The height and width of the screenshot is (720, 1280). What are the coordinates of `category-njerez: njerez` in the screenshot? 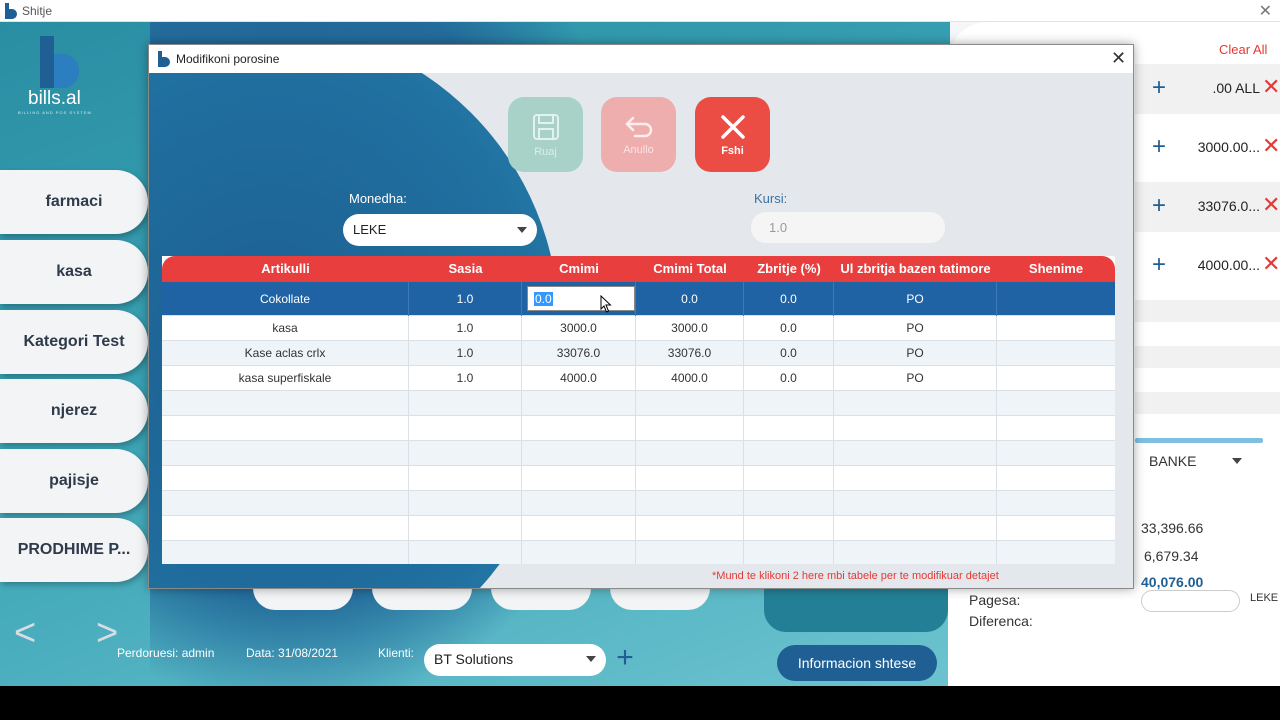 It's located at (74, 411).